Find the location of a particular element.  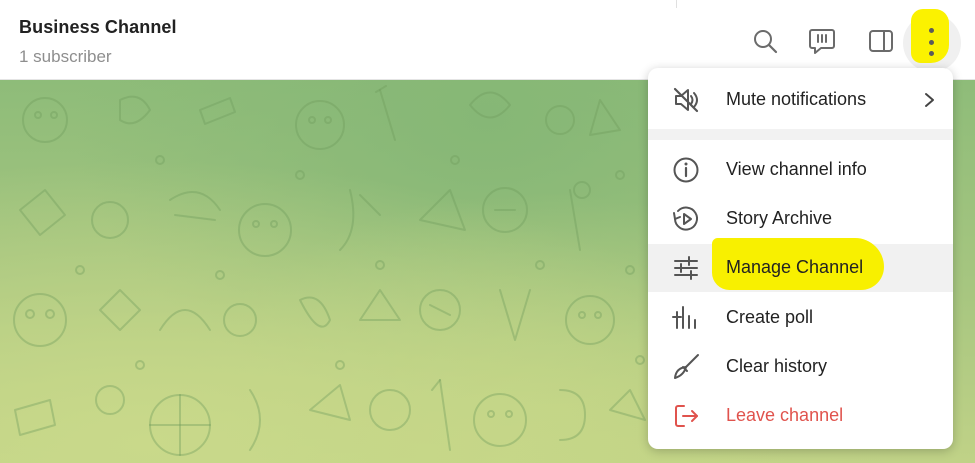

channel-title: Business Channel is located at coordinates (98, 27).